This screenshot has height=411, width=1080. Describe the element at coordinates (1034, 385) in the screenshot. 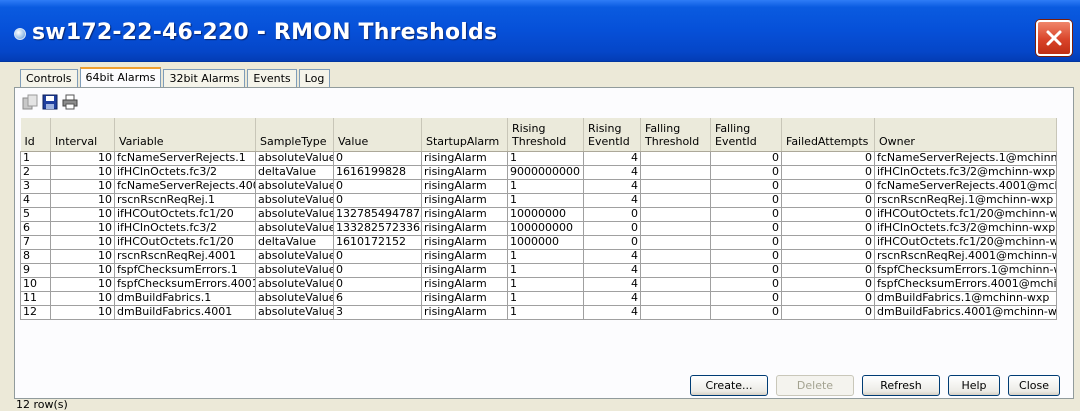

I see `close-button: Close` at that location.